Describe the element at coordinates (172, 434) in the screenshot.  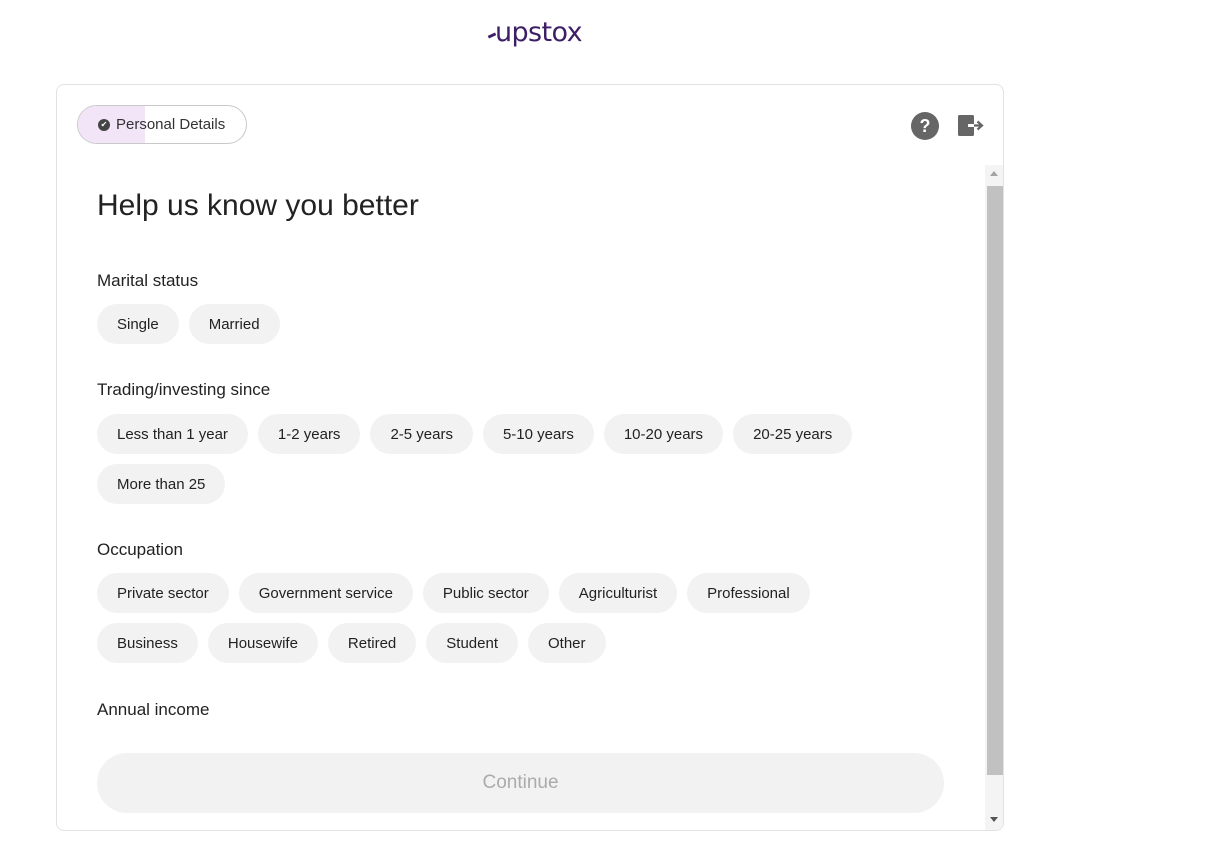
I see `chip-less-than-1-year: Less than 1 year` at that location.